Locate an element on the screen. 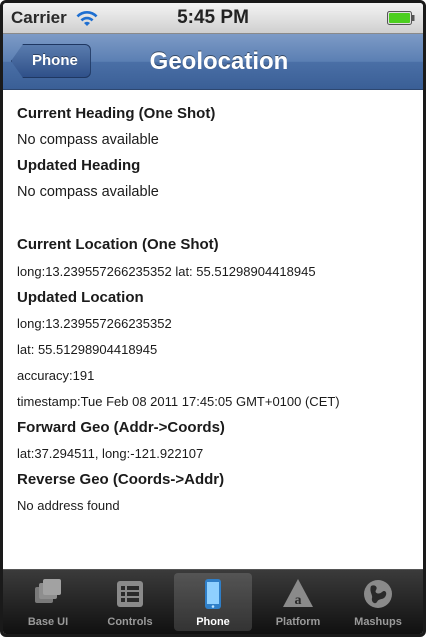 This screenshot has height=637, width=426. navigation-bar: Phone Geolocation is located at coordinates (213, 62).